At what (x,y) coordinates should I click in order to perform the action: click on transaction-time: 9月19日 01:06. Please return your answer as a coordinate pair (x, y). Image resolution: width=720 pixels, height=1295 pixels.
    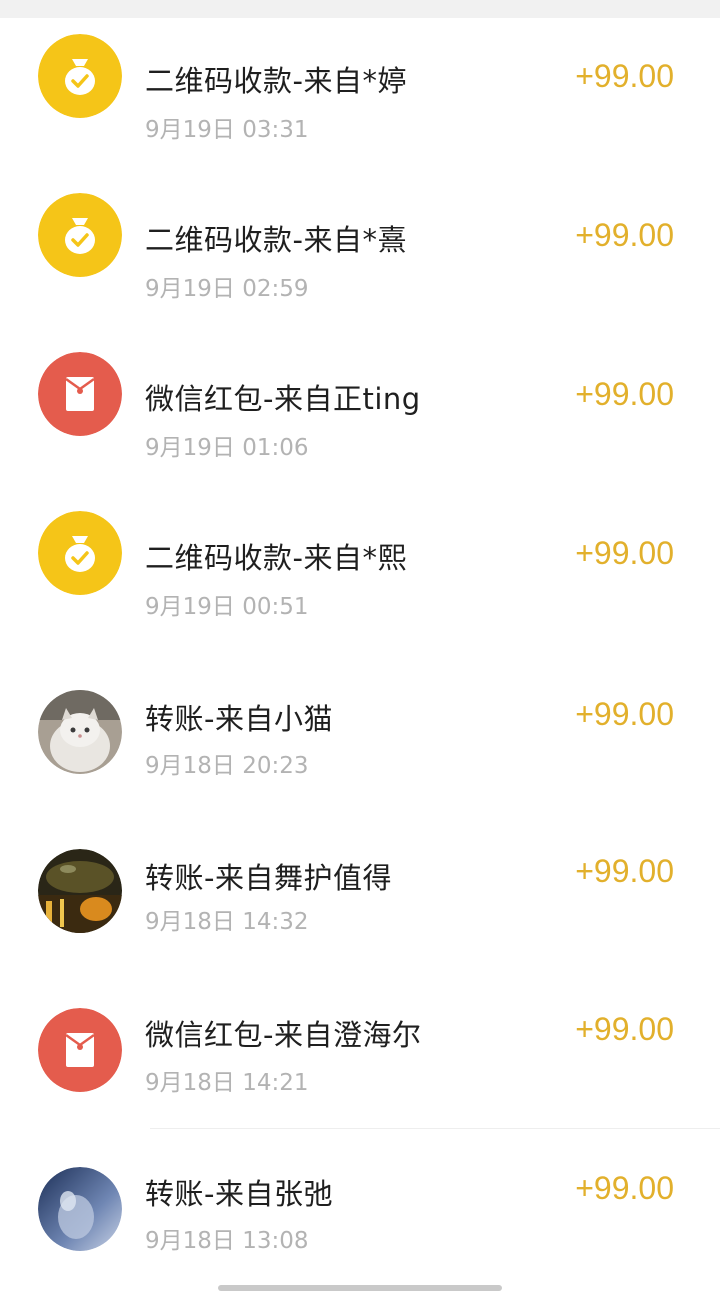
    Looking at the image, I should click on (227, 448).